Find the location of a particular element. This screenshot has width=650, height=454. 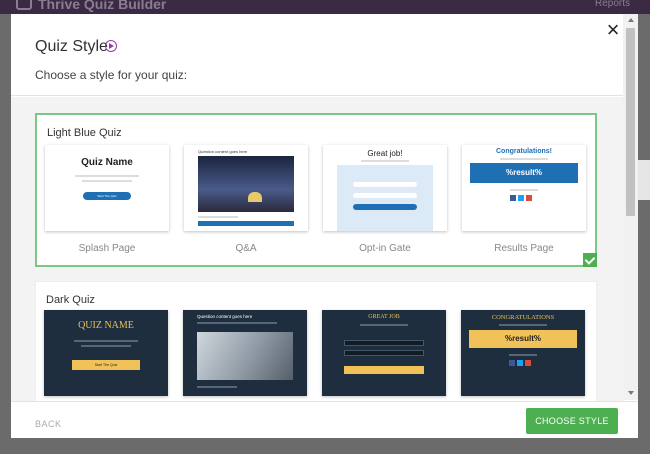

selected-check-icon is located at coordinates (590, 260).